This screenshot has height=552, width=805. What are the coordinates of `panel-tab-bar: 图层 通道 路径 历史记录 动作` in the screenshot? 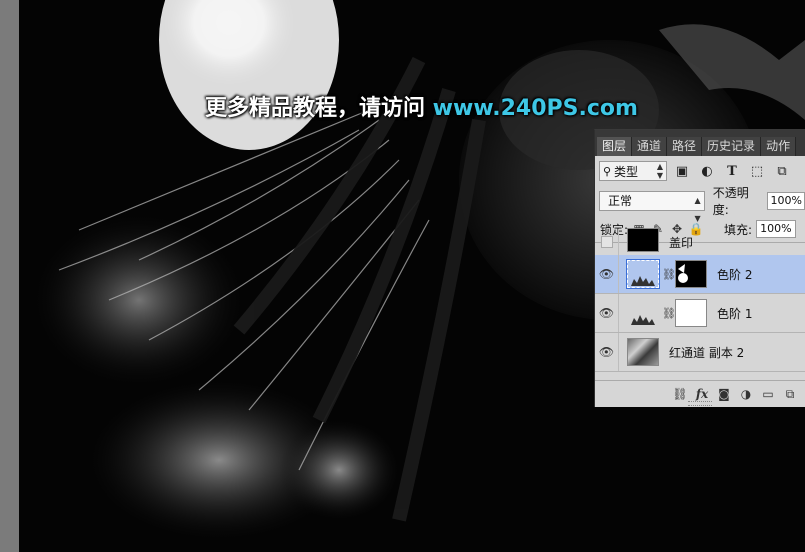 It's located at (700, 143).